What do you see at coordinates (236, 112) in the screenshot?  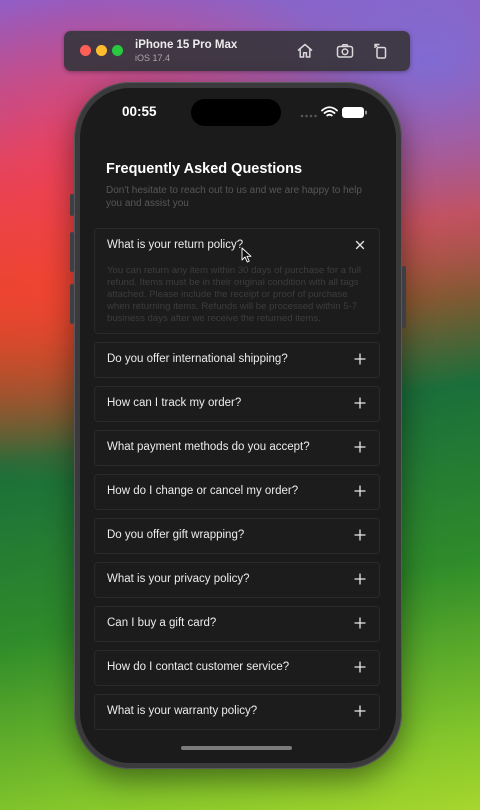 I see `dynamic-island` at bounding box center [236, 112].